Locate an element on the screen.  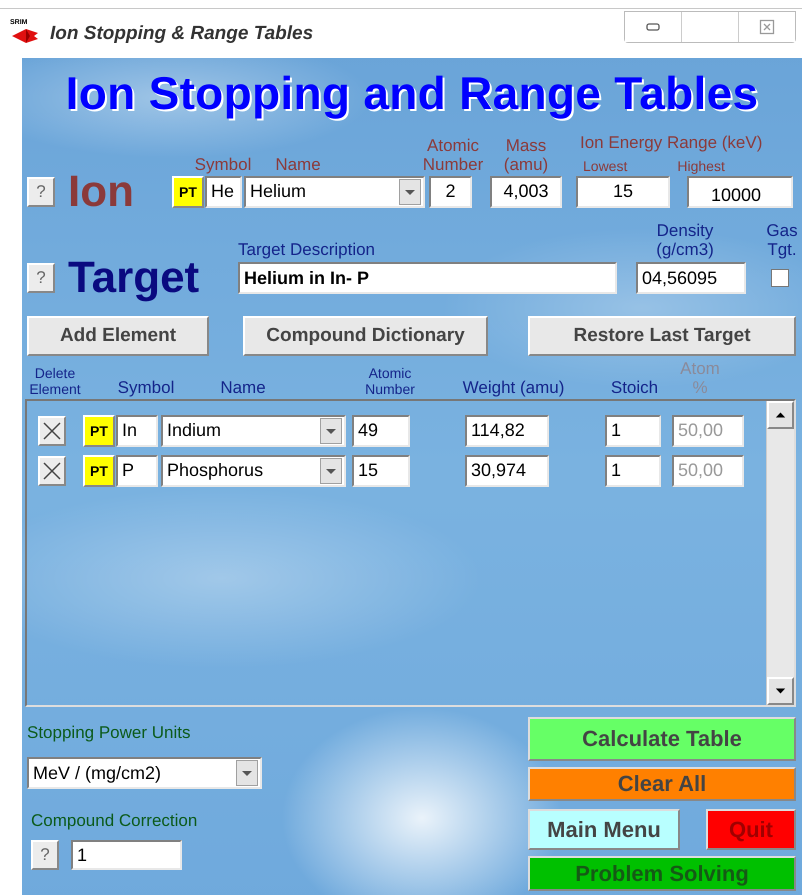
density-field: 04,56095 is located at coordinates (691, 278).